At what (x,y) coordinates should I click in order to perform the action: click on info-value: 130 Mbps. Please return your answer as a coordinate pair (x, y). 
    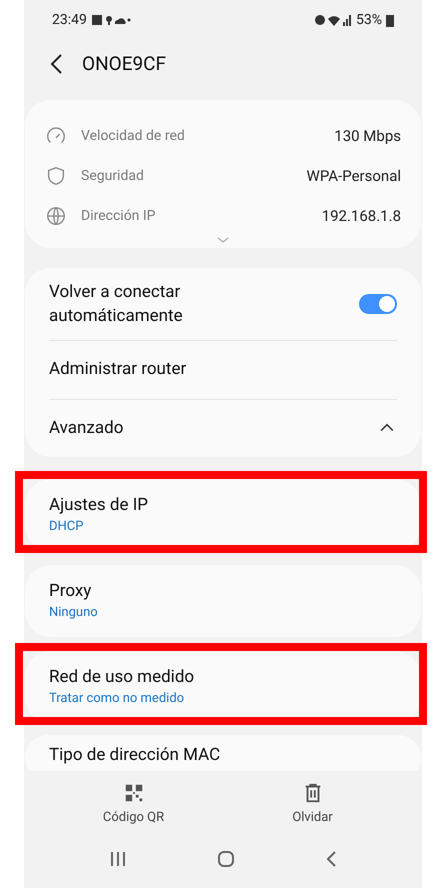
    Looking at the image, I should click on (367, 136).